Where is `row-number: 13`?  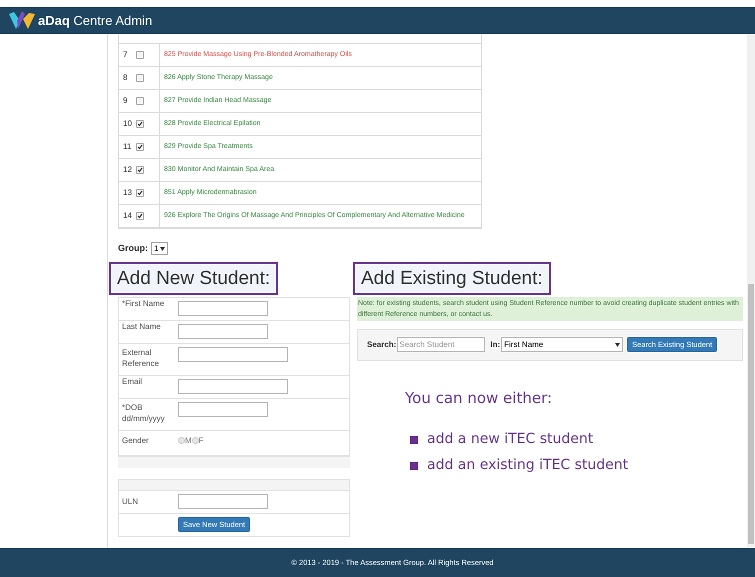
row-number: 13 is located at coordinates (127, 193).